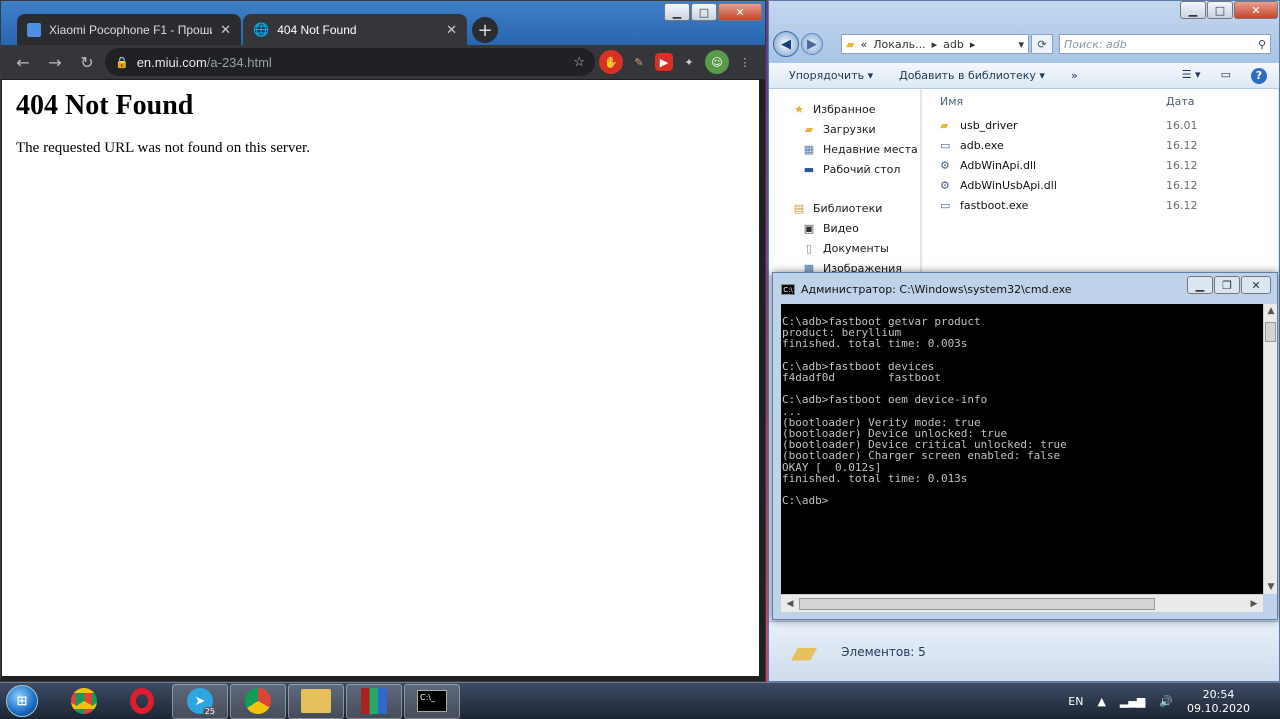  What do you see at coordinates (1044, 205) in the screenshot?
I see `file-name-cell: ▭ fastboot.exe` at bounding box center [1044, 205].